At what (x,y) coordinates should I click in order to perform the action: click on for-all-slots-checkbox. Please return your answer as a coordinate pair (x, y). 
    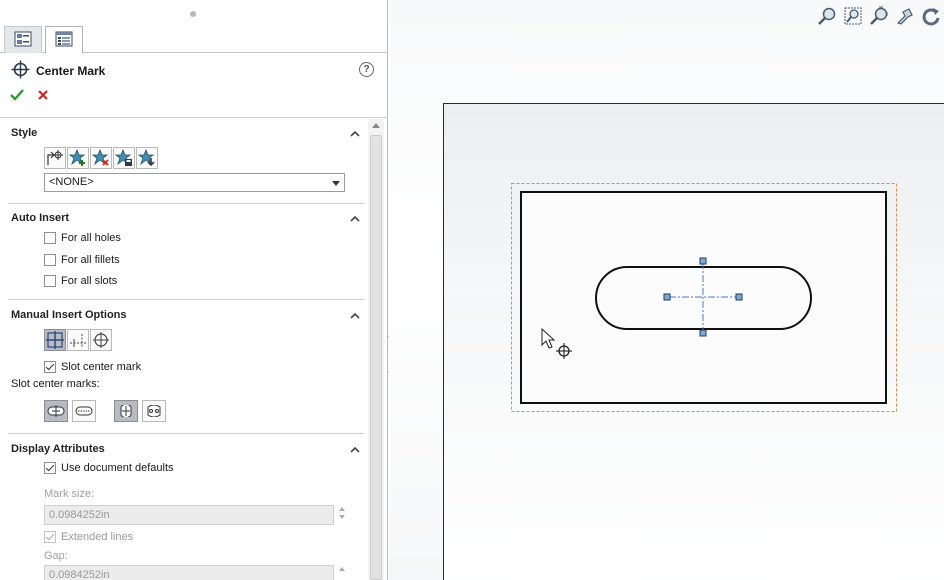
    Looking at the image, I should click on (50, 281).